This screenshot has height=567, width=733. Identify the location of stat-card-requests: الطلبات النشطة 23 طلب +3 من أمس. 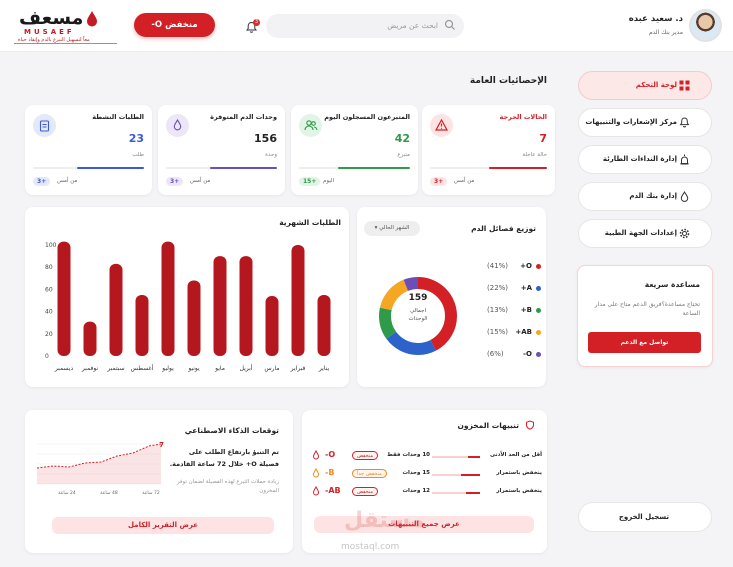
(88, 150).